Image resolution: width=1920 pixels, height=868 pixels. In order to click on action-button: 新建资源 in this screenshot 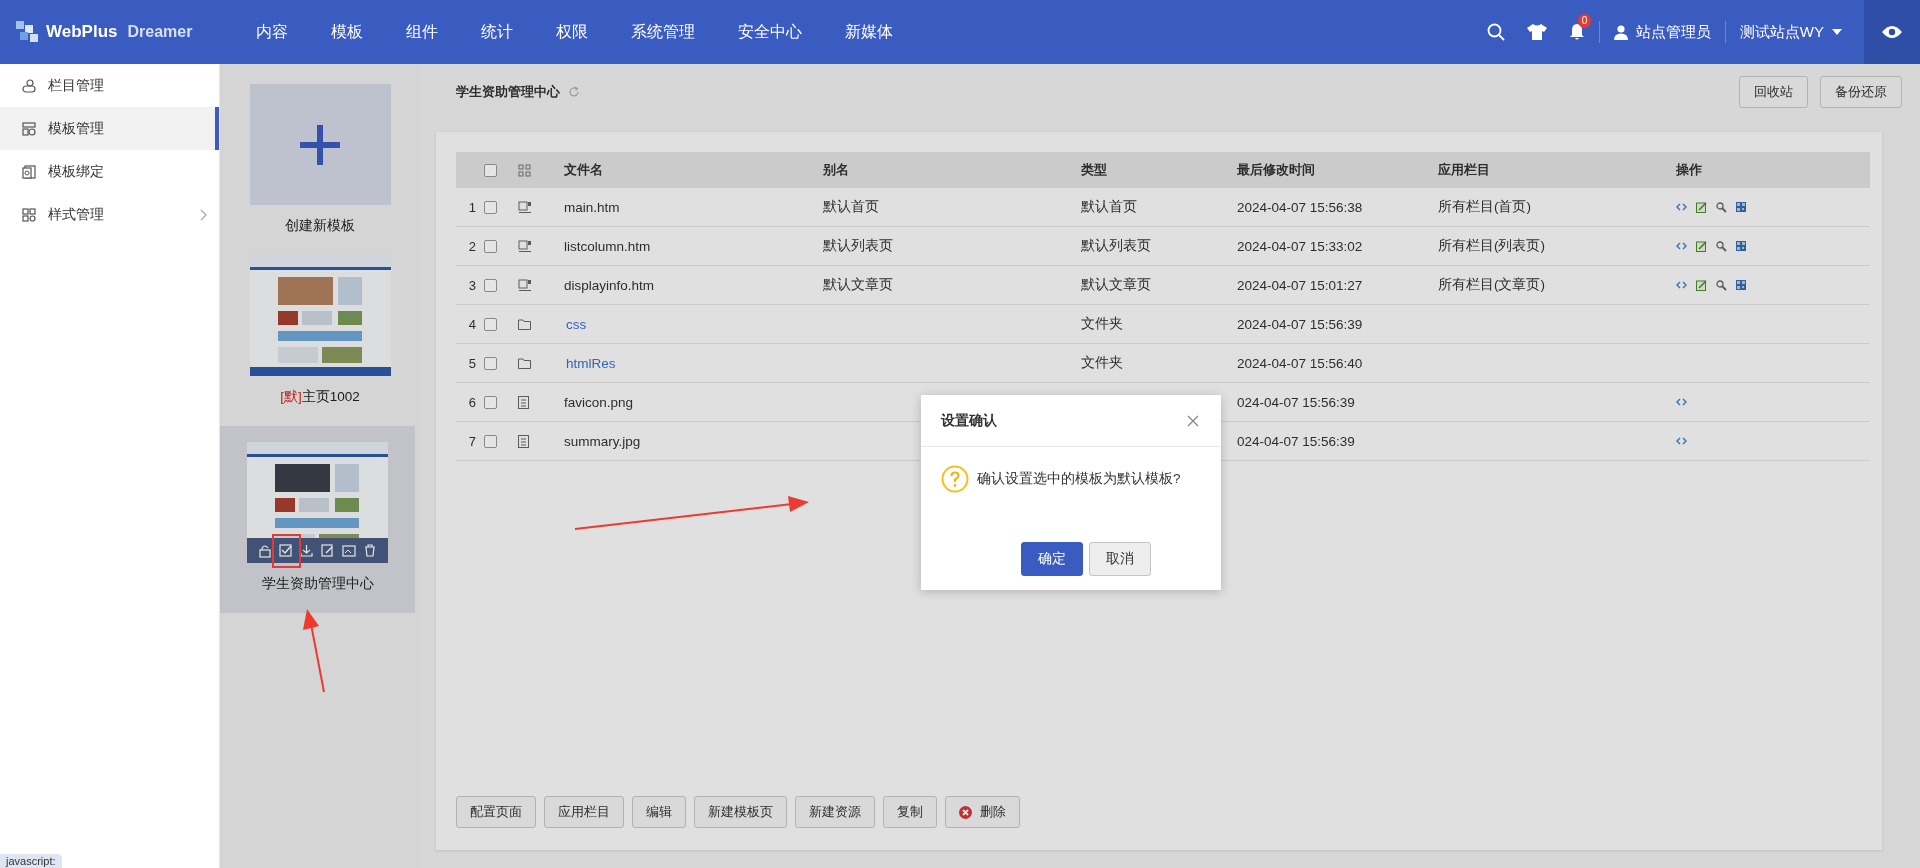, I will do `click(835, 812)`.